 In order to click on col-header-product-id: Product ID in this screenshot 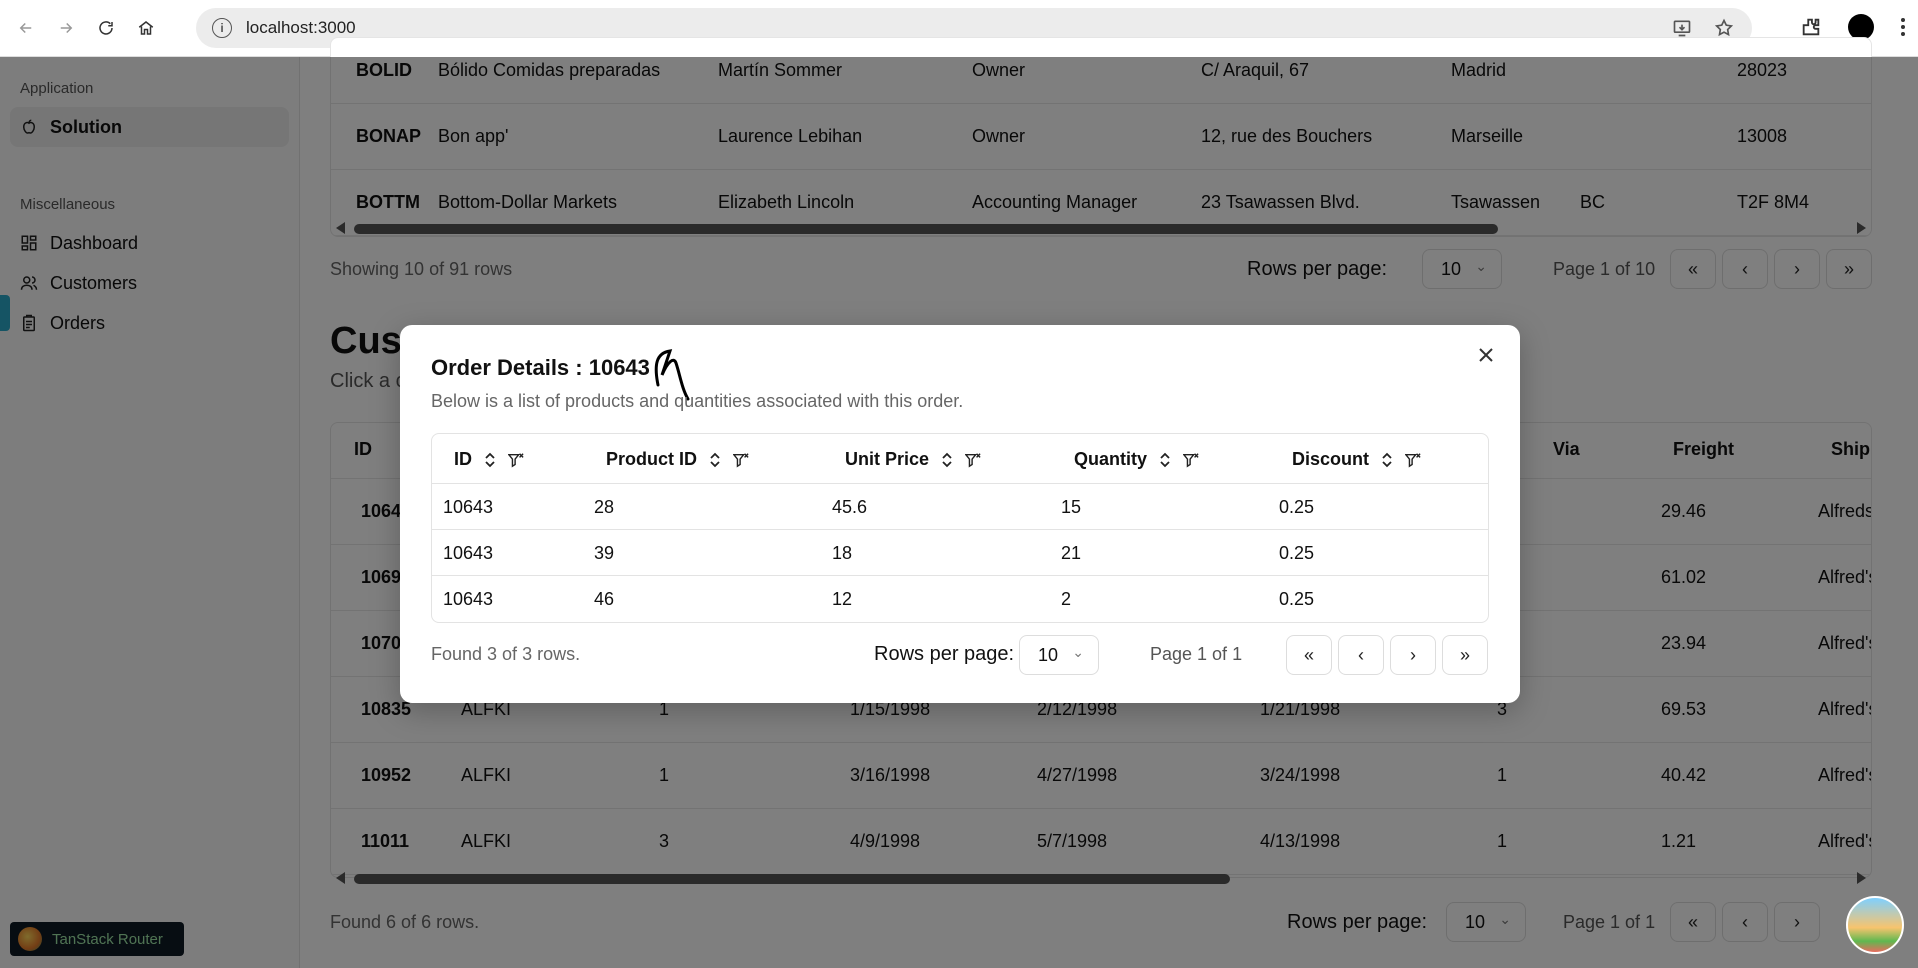, I will do `click(677, 459)`.